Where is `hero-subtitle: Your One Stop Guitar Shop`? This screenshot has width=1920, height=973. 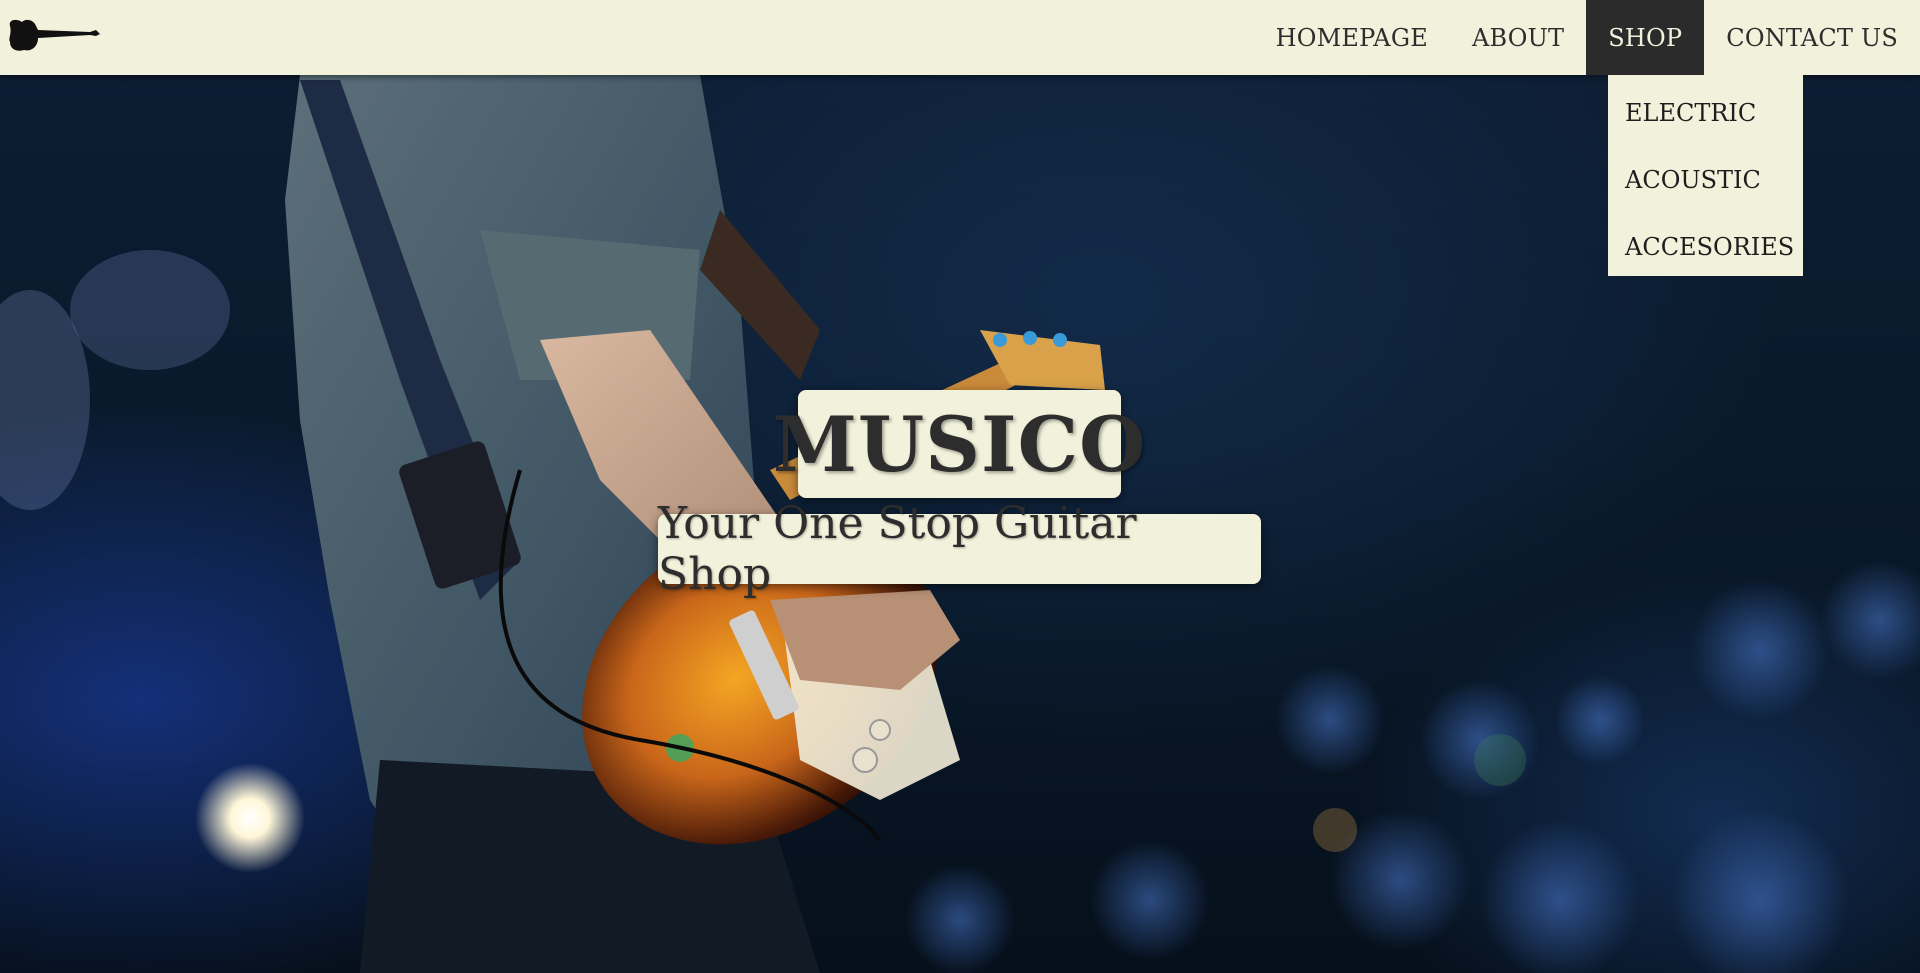 hero-subtitle: Your One Stop Guitar Shop is located at coordinates (897, 549).